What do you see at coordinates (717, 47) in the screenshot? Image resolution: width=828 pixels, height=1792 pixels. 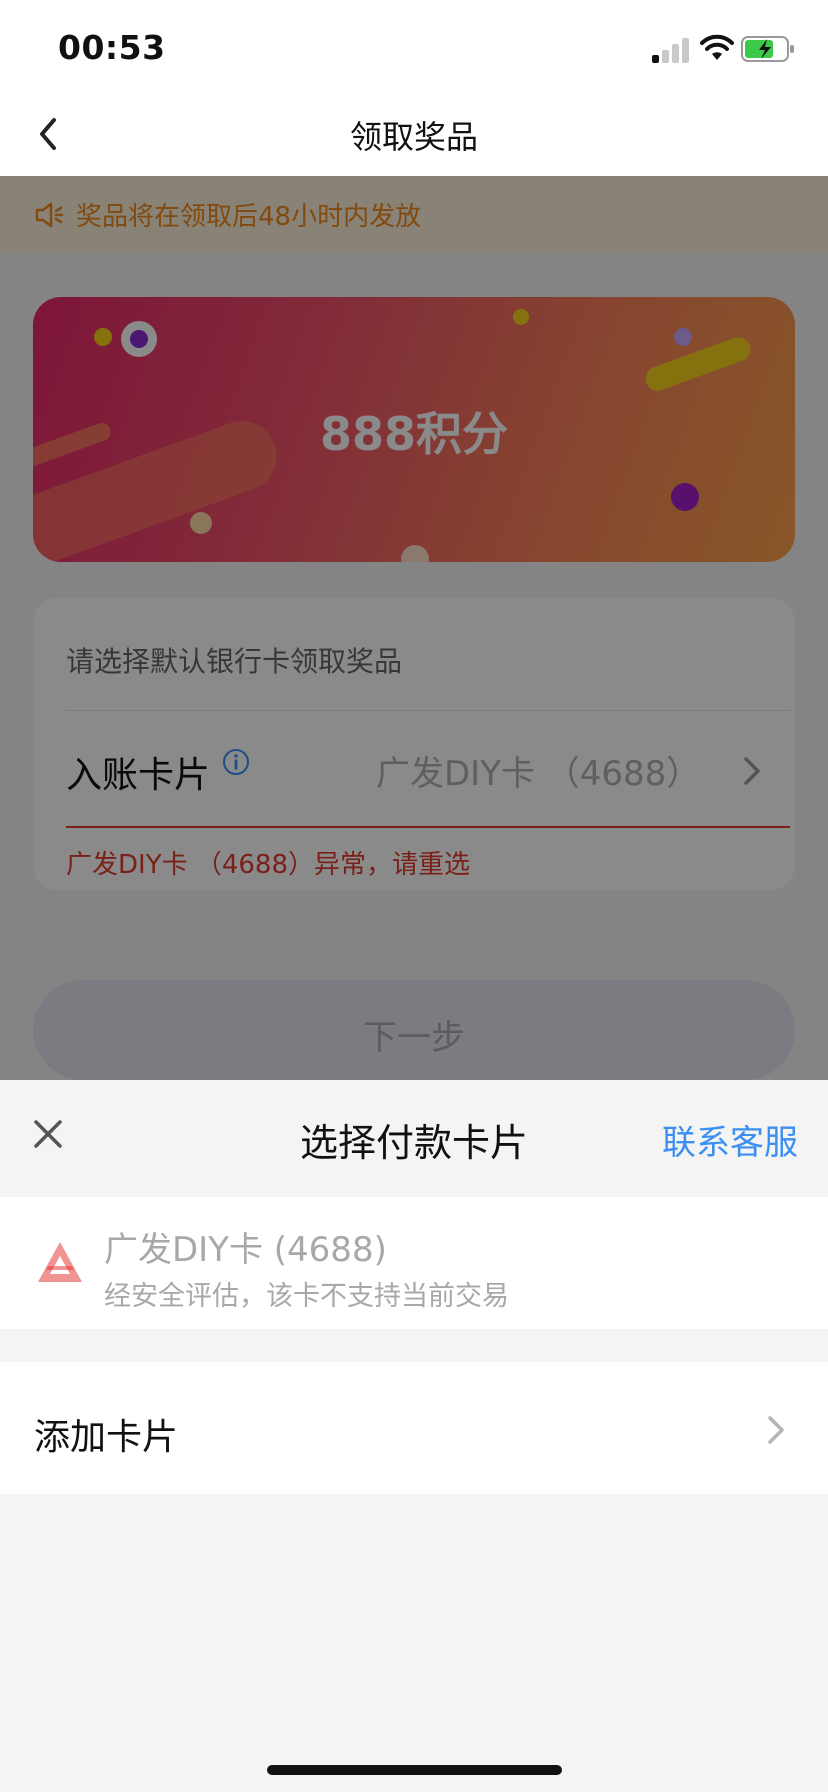 I see `wifi-icon` at bounding box center [717, 47].